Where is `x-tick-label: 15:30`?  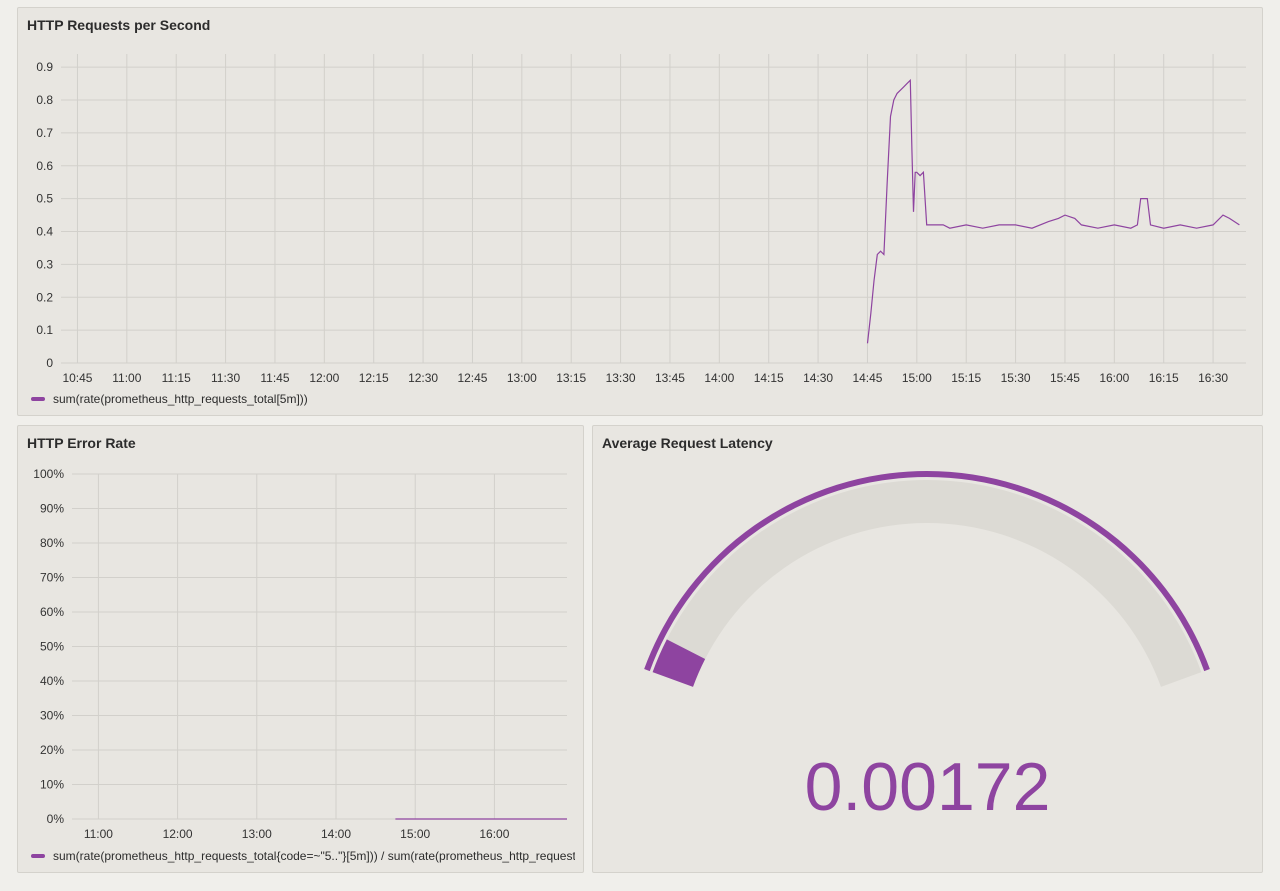
x-tick-label: 15:30 is located at coordinates (1016, 378).